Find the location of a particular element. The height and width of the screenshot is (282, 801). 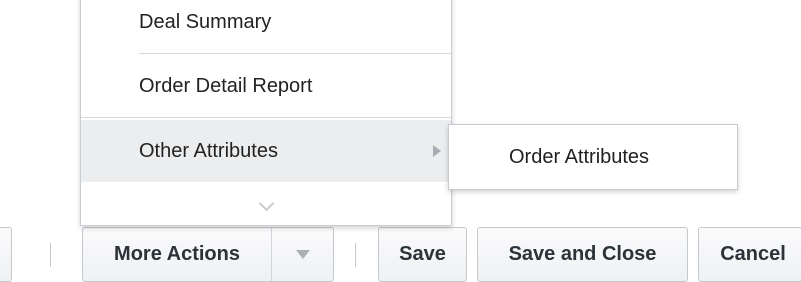

other-attributes-submenu: Order Attributes is located at coordinates (593, 157).